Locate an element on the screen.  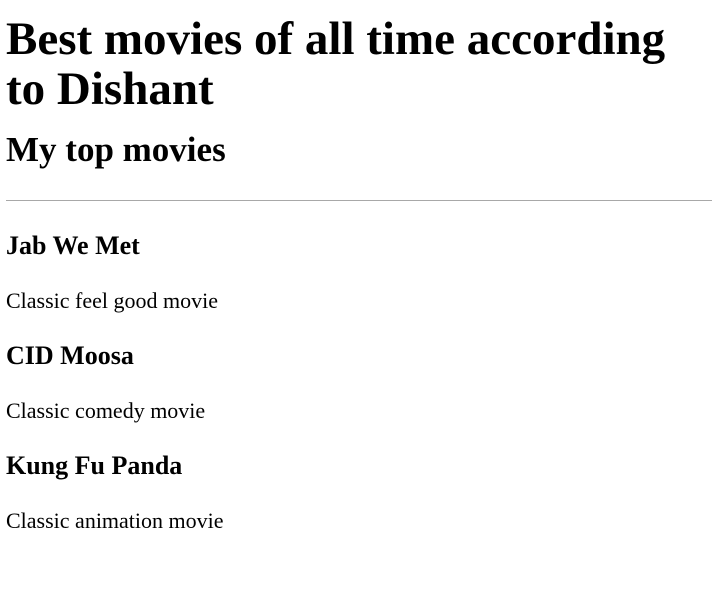
movie-description: Classic animation movie is located at coordinates (115, 520).